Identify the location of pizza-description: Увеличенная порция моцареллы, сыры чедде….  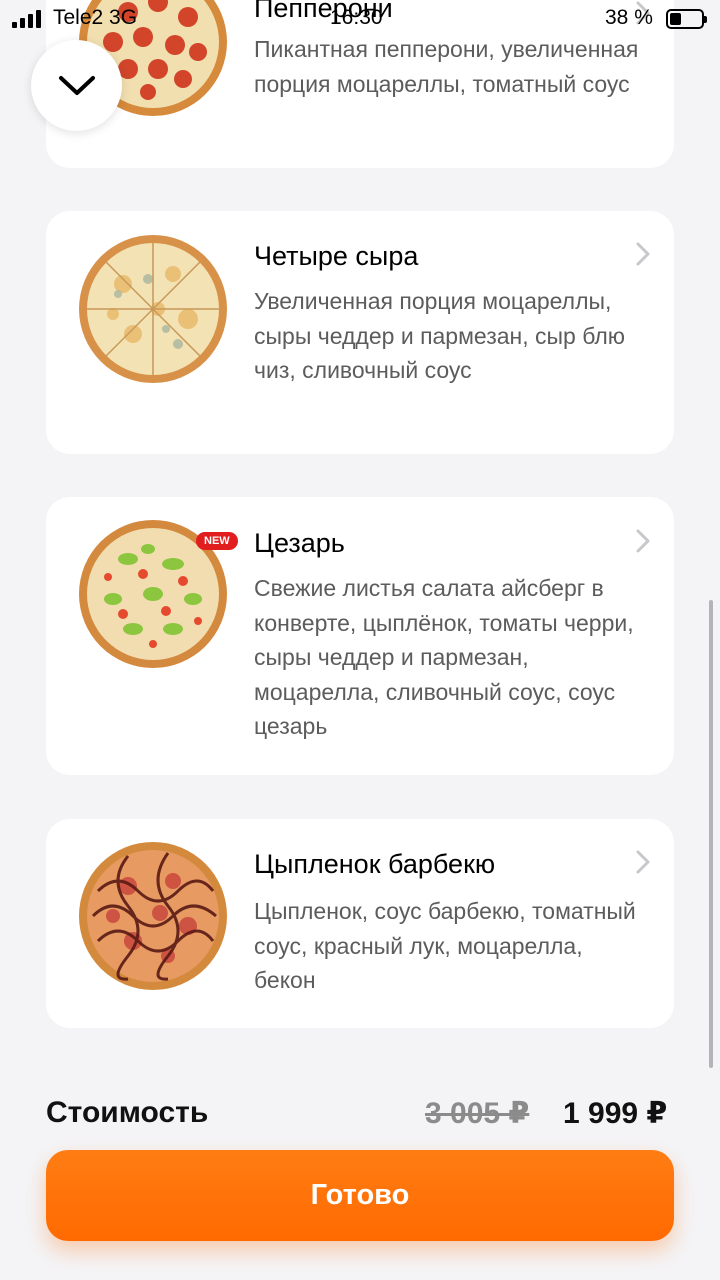
(440, 335).